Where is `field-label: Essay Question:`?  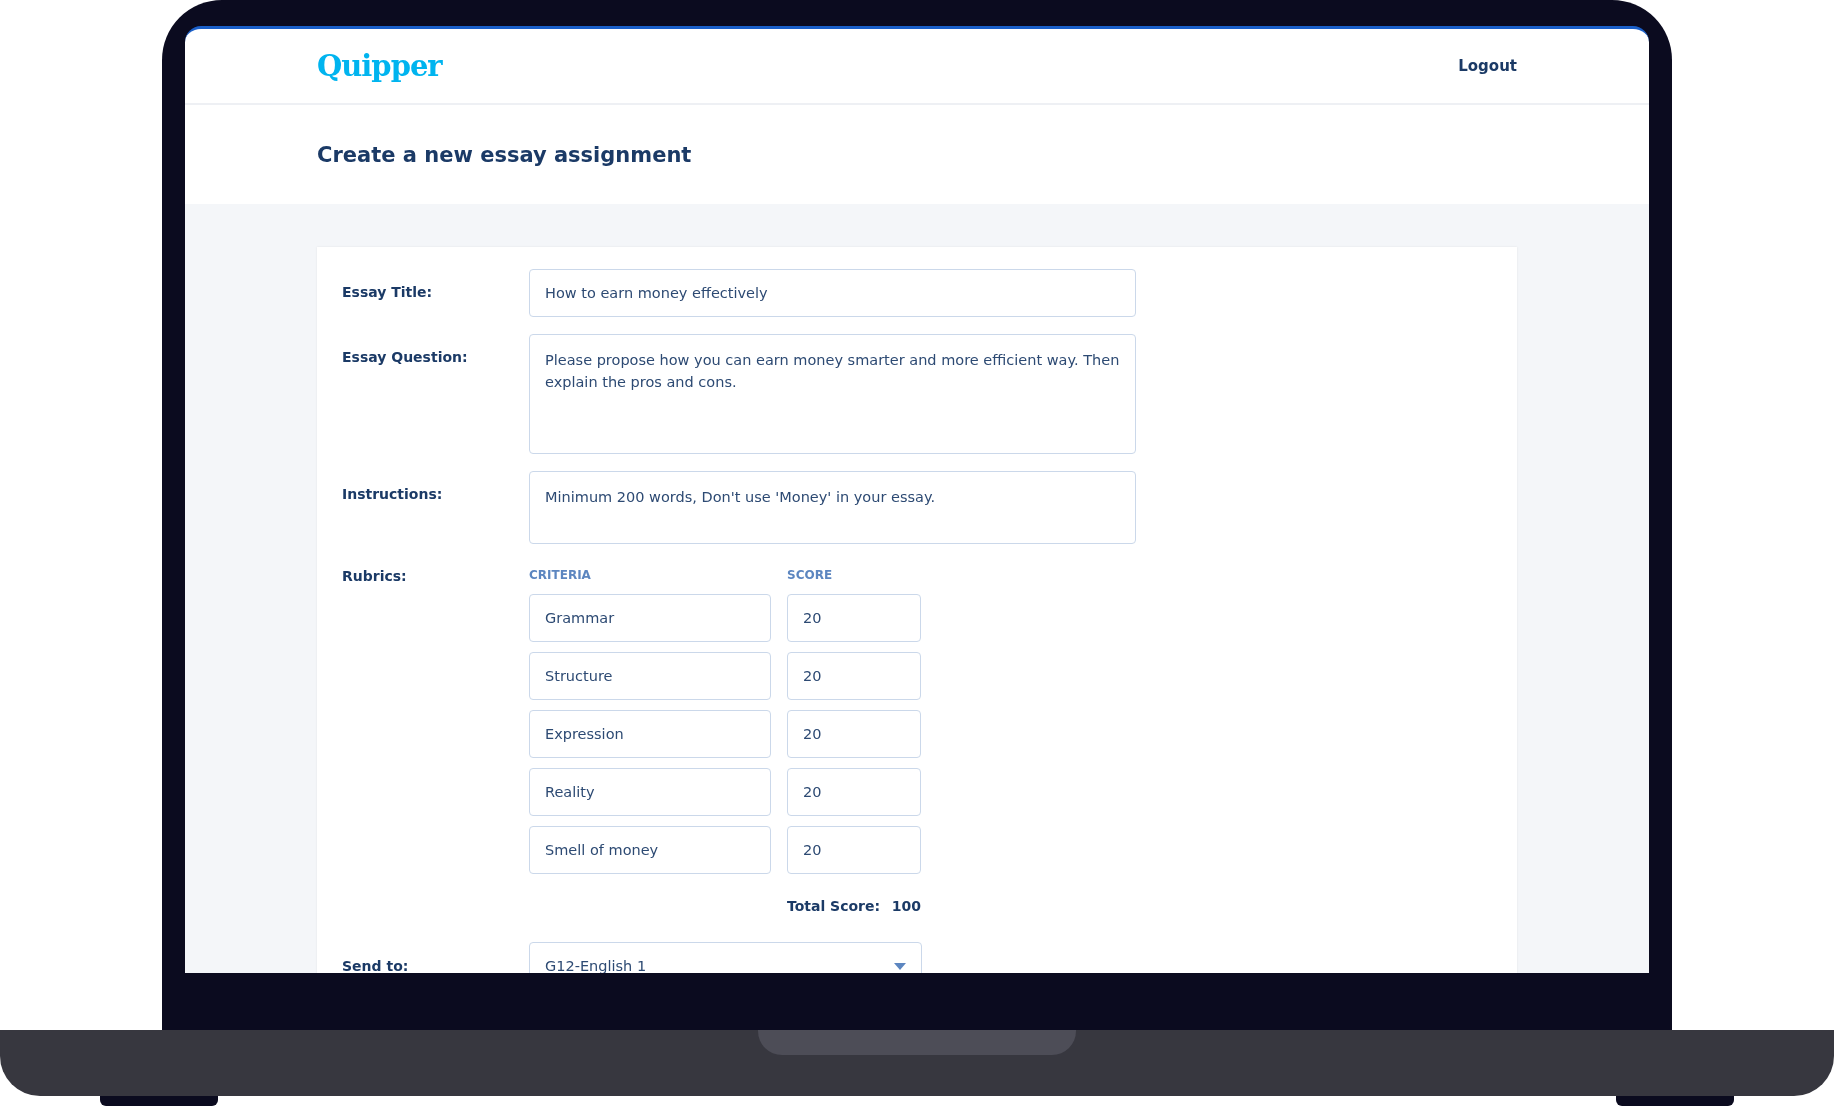
field-label: Essay Question: is located at coordinates (405, 357).